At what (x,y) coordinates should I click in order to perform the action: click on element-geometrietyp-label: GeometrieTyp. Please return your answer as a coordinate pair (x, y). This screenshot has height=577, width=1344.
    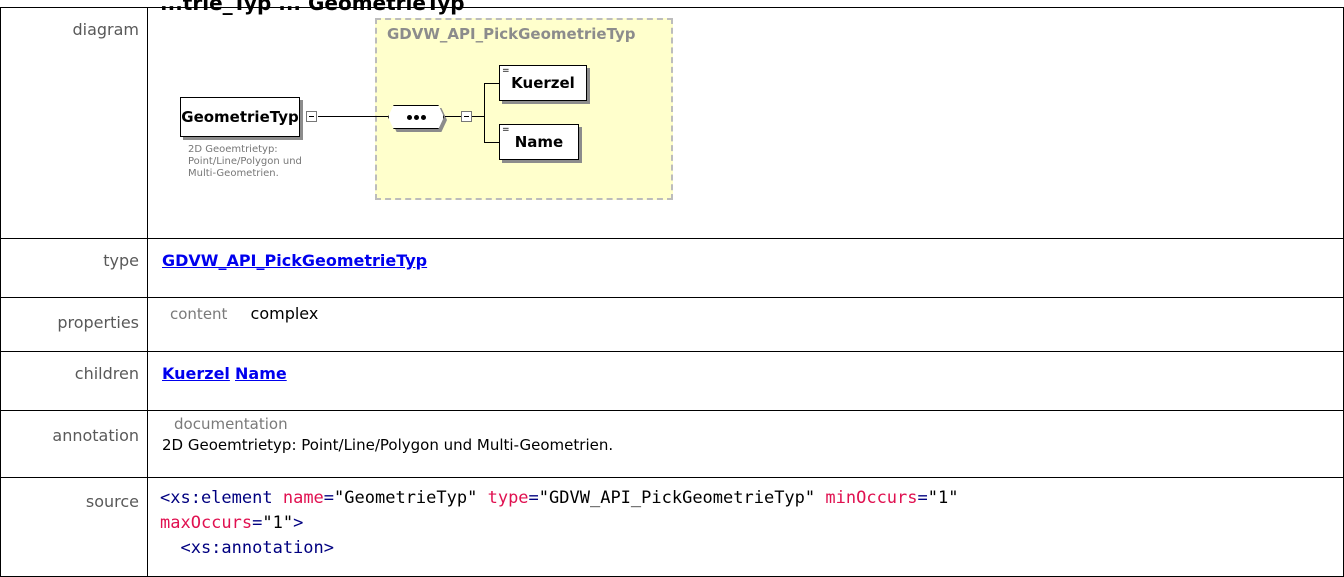
    Looking at the image, I should click on (240, 117).